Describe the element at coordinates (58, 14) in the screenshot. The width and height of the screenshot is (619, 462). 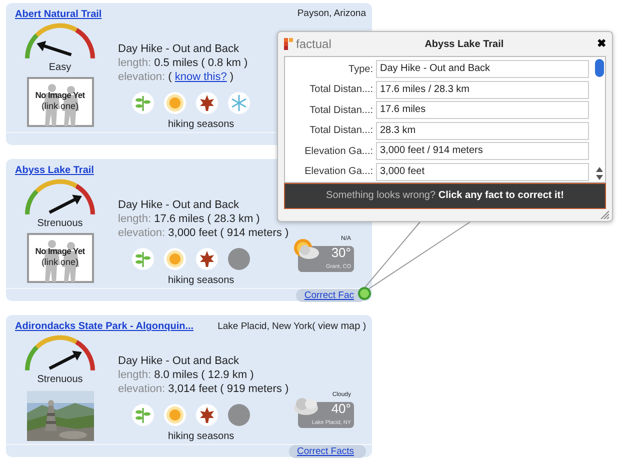
I see `trail-title-link: Abert Natural Trail` at that location.